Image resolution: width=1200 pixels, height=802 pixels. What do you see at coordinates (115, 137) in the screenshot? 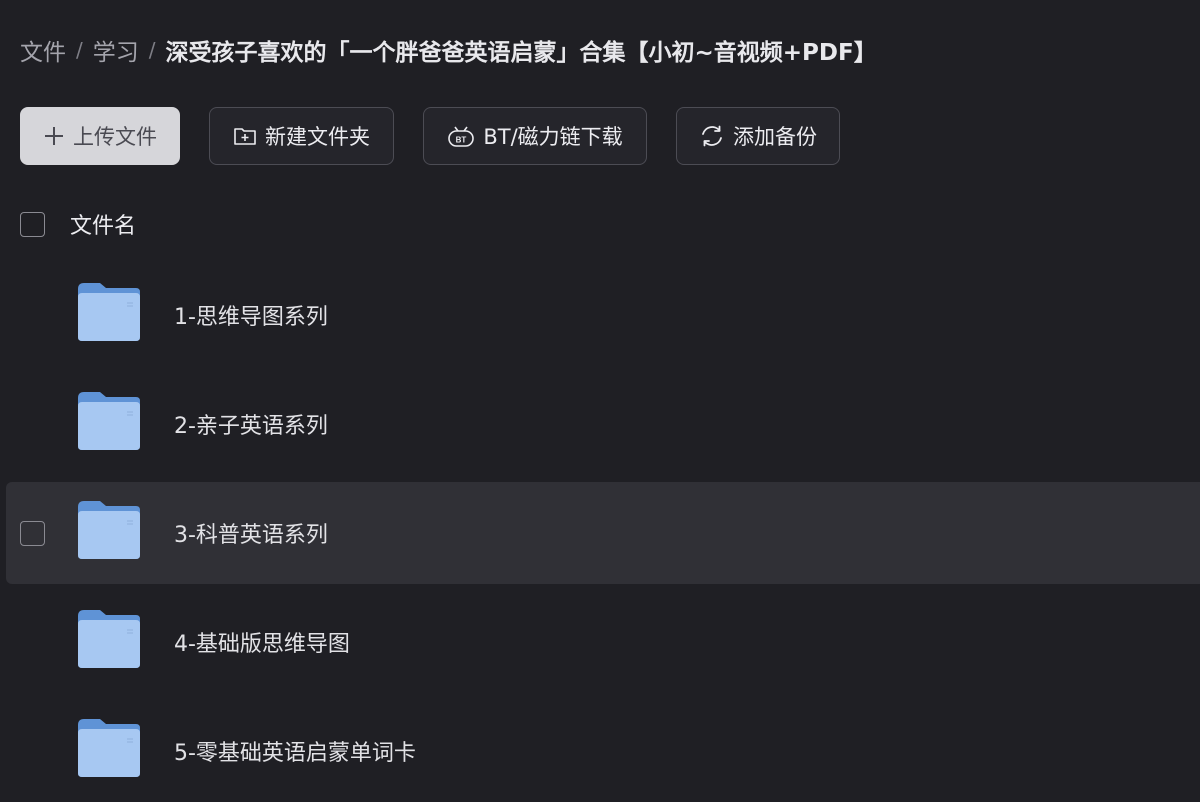
I see `upload-button-label: 上传文件` at bounding box center [115, 137].